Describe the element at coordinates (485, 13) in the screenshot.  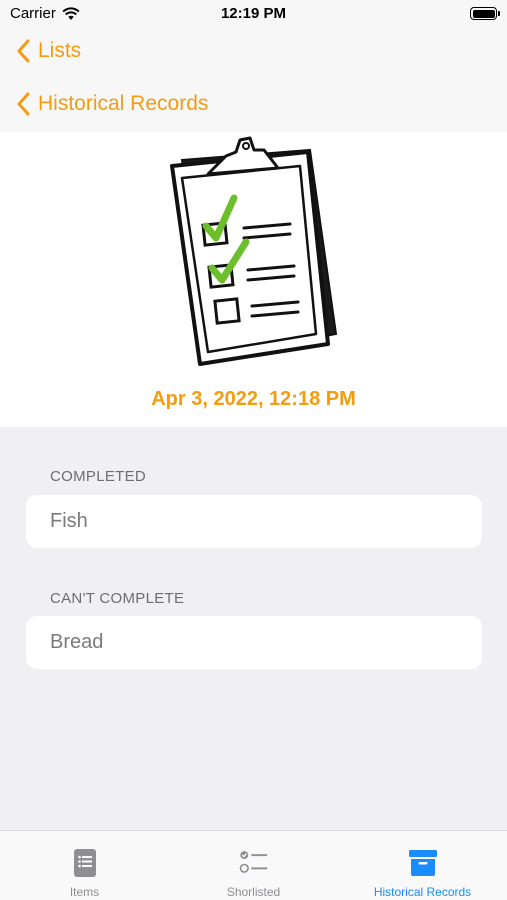
I see `battery-icon` at that location.